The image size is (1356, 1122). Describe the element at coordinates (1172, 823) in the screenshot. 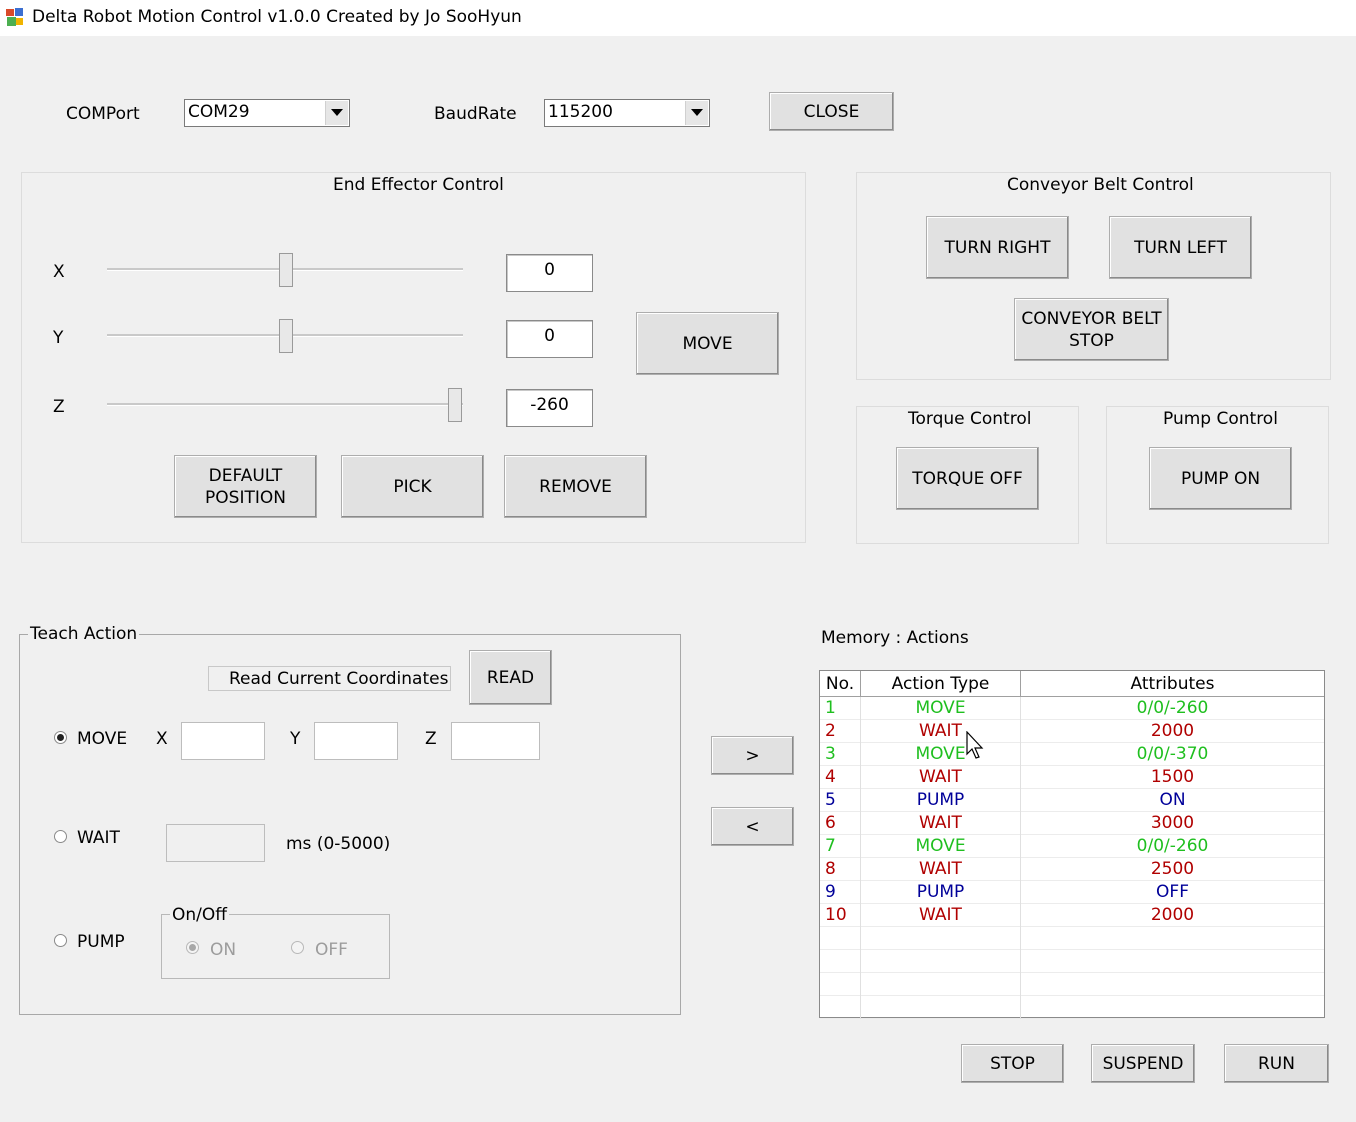

I see `attributes-cell: 3000` at that location.